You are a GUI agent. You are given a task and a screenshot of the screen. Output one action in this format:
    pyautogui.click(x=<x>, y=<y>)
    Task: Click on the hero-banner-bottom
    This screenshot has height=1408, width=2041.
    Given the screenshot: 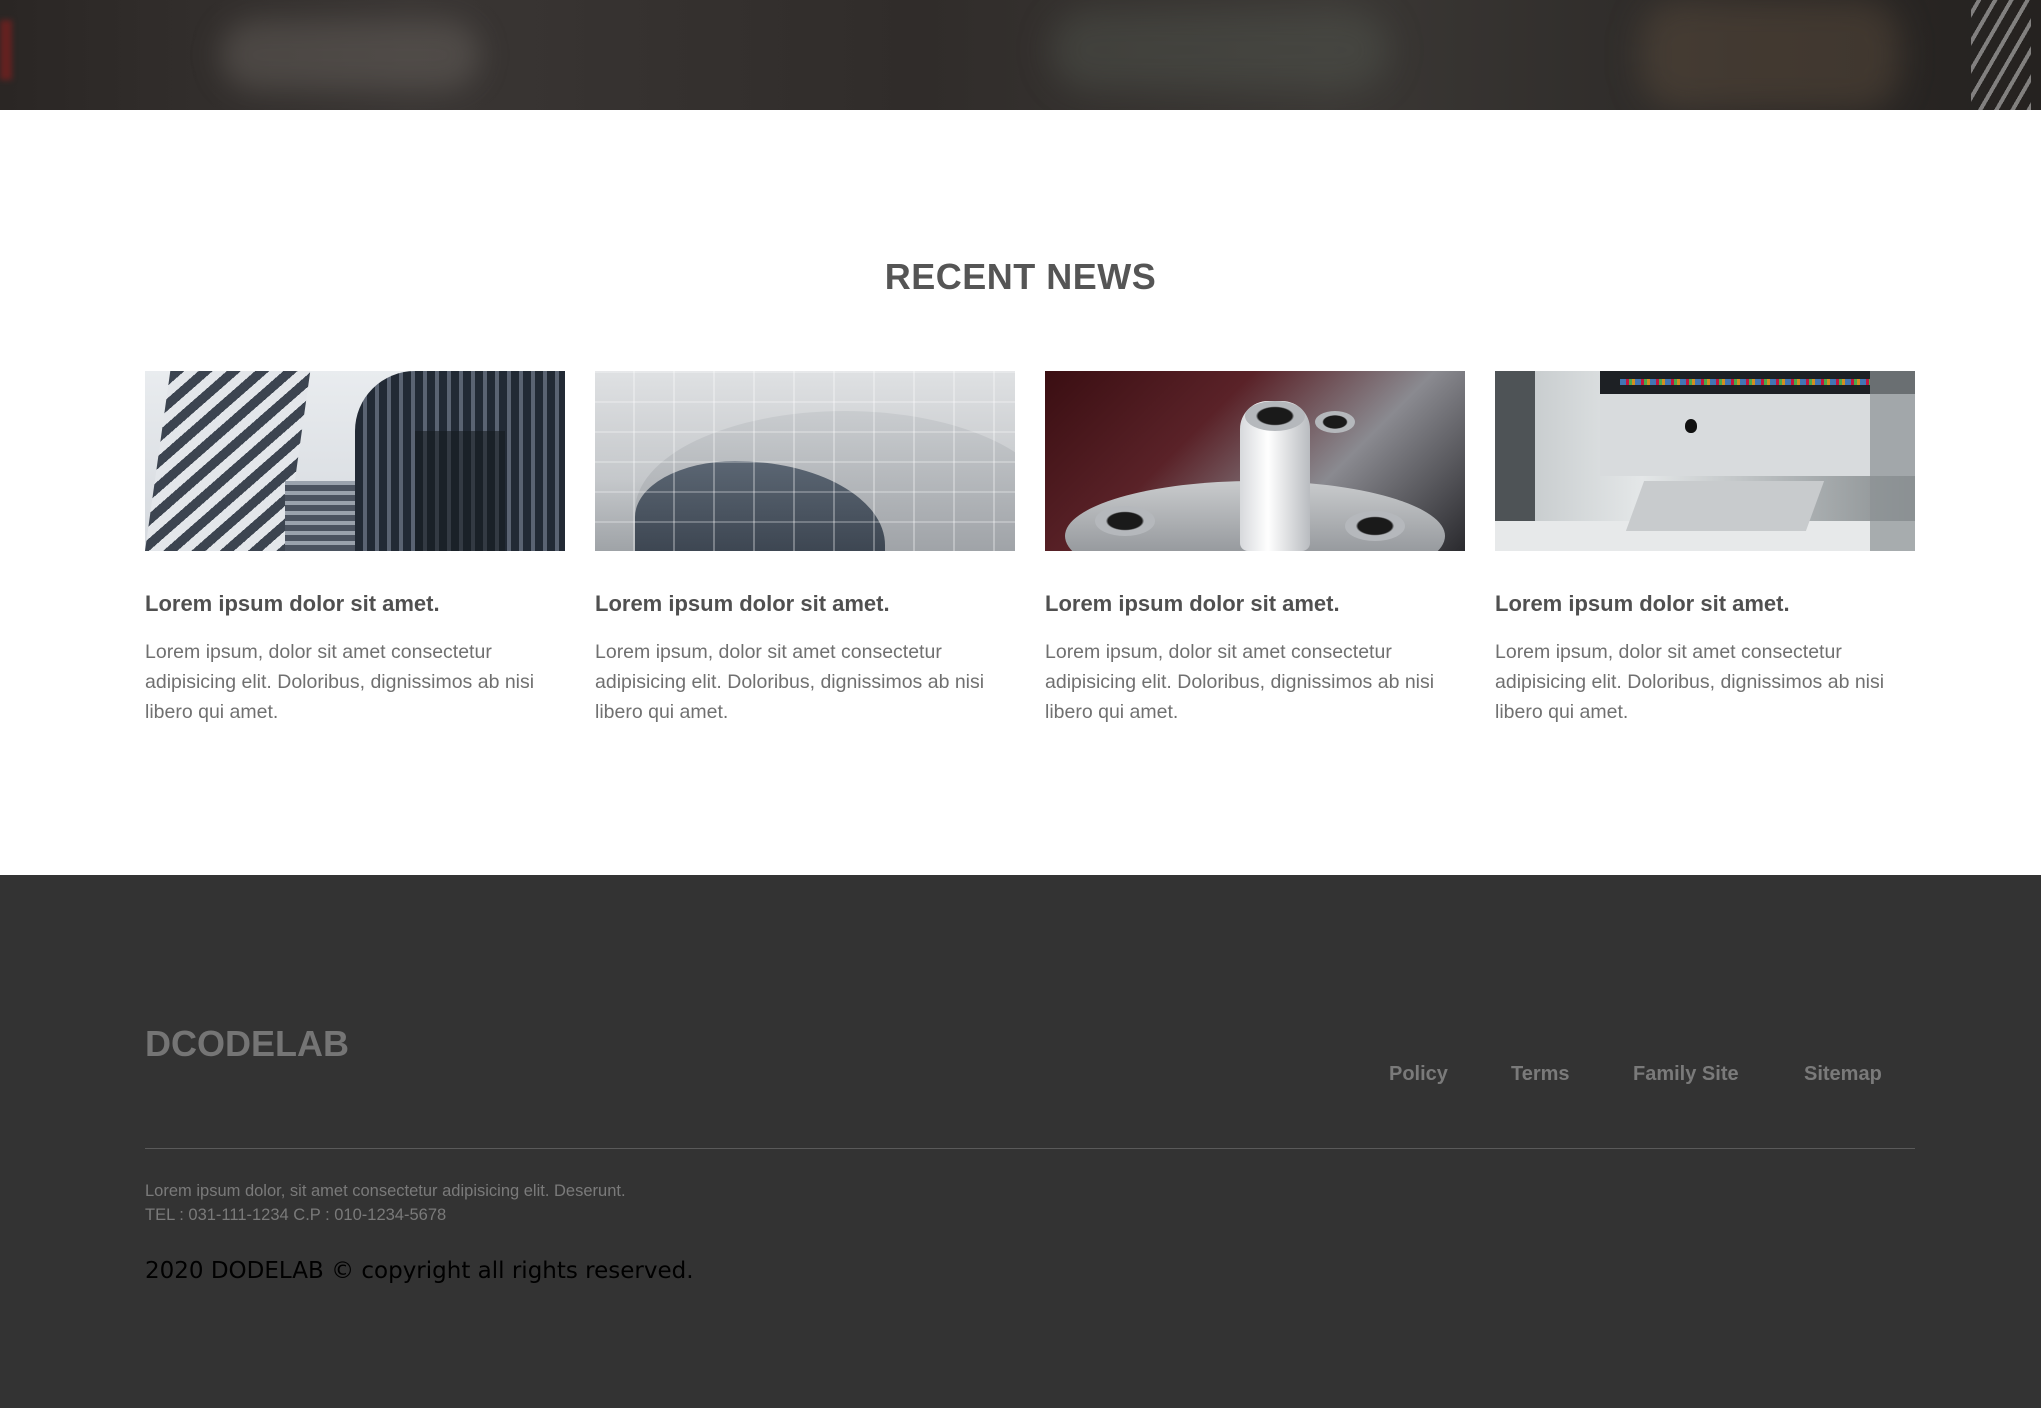 What is the action you would take?
    pyautogui.click(x=1020, y=55)
    